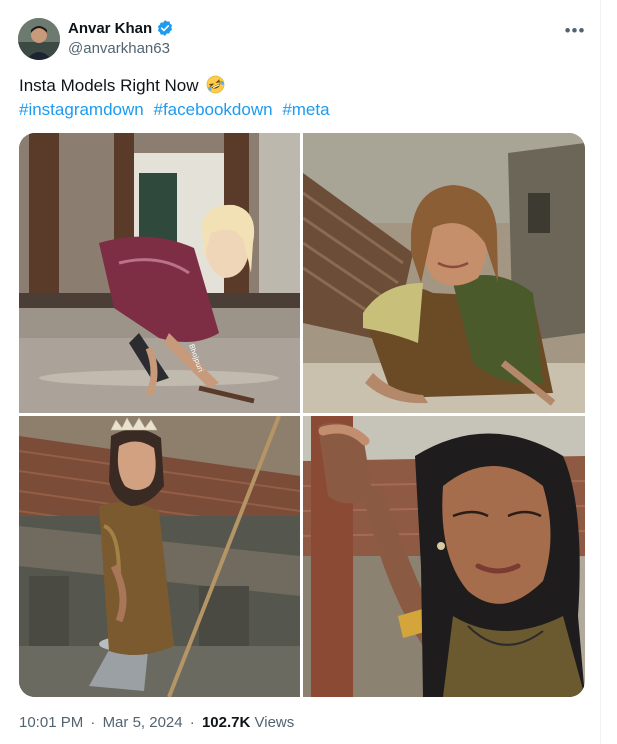 This screenshot has width=617, height=744. I want to click on author-name-row: Anvar Khan, so click(121, 28).